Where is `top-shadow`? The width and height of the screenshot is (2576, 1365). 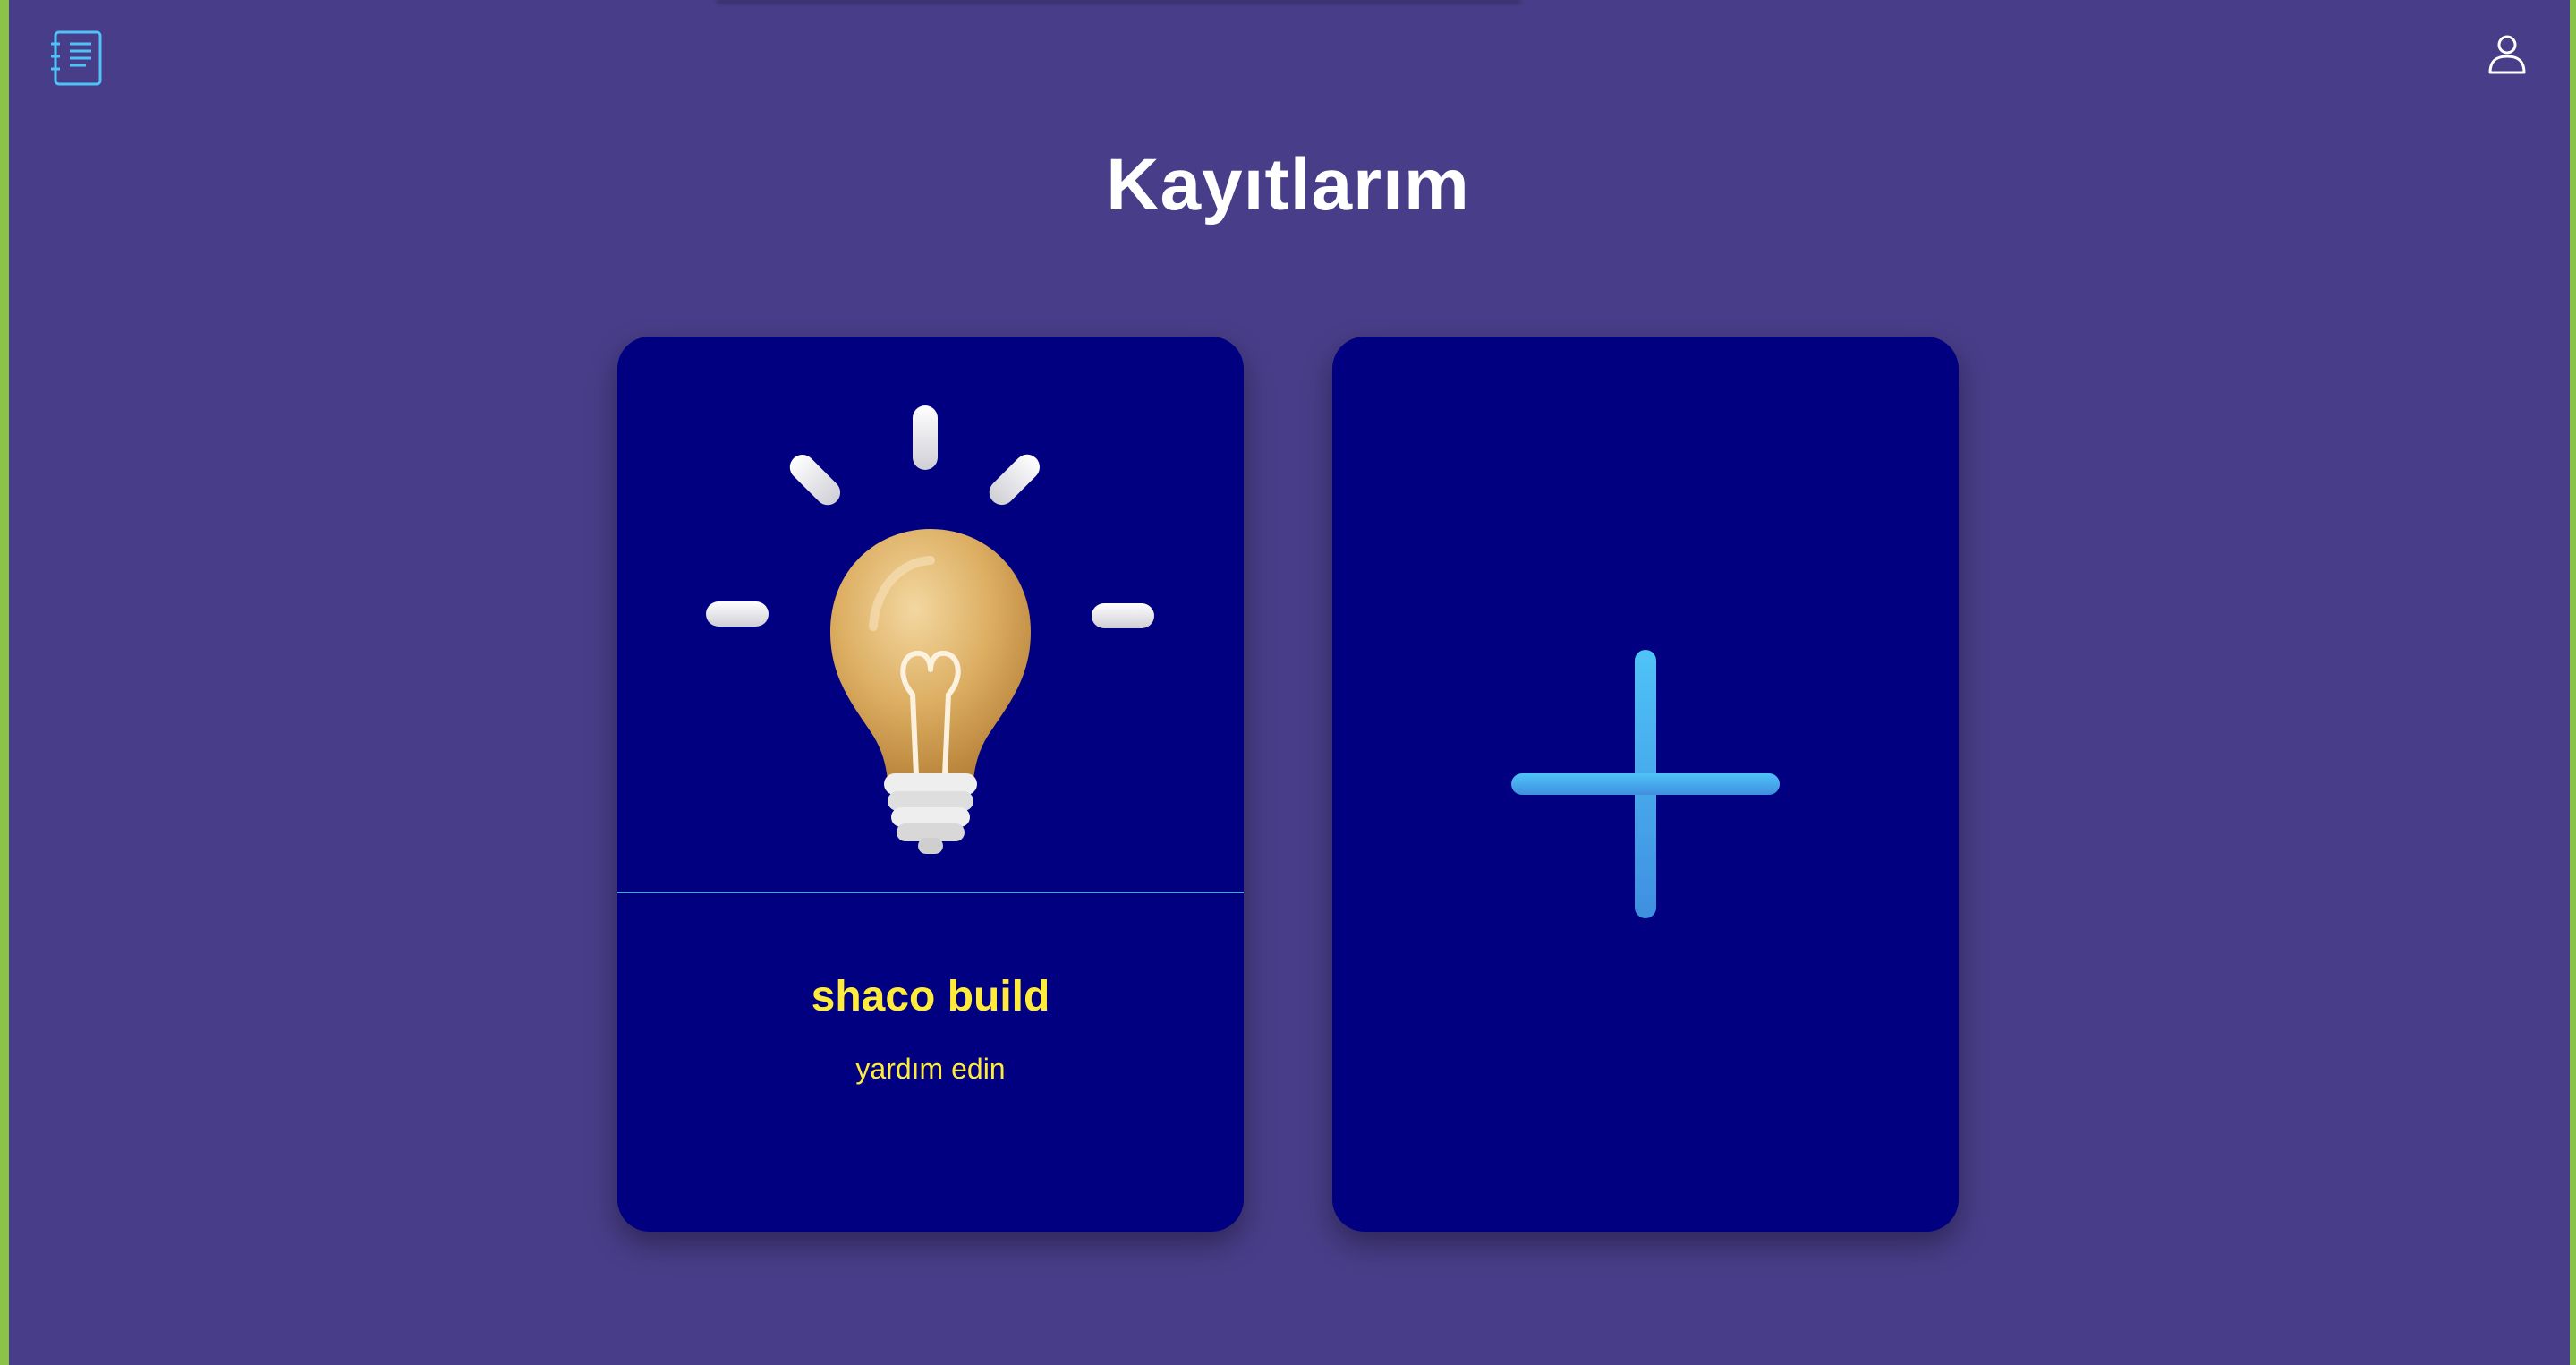
top-shadow is located at coordinates (1118, 2).